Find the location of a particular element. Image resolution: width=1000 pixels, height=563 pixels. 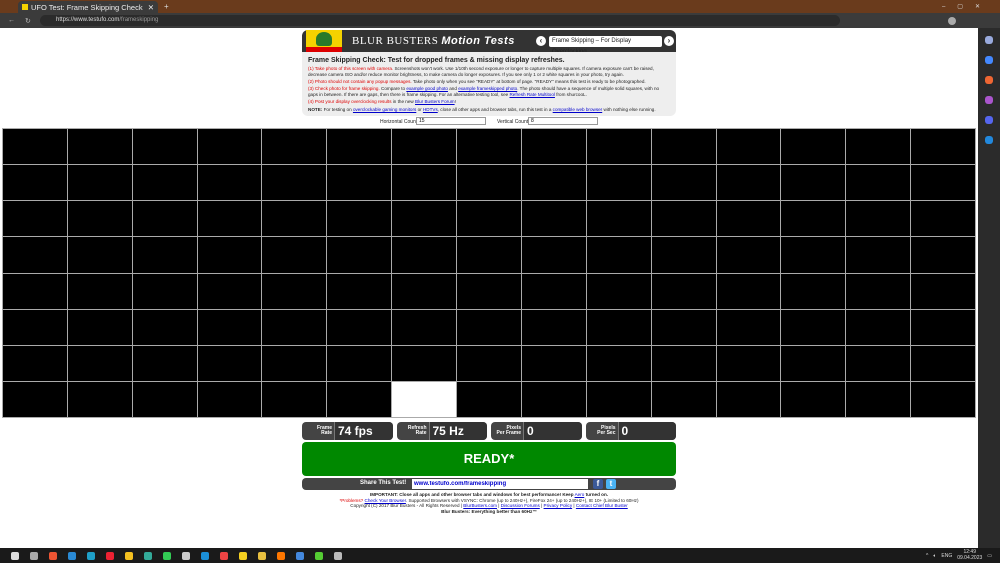

multitool-link: Refresh Rate Multitool is located at coordinates (531, 94).